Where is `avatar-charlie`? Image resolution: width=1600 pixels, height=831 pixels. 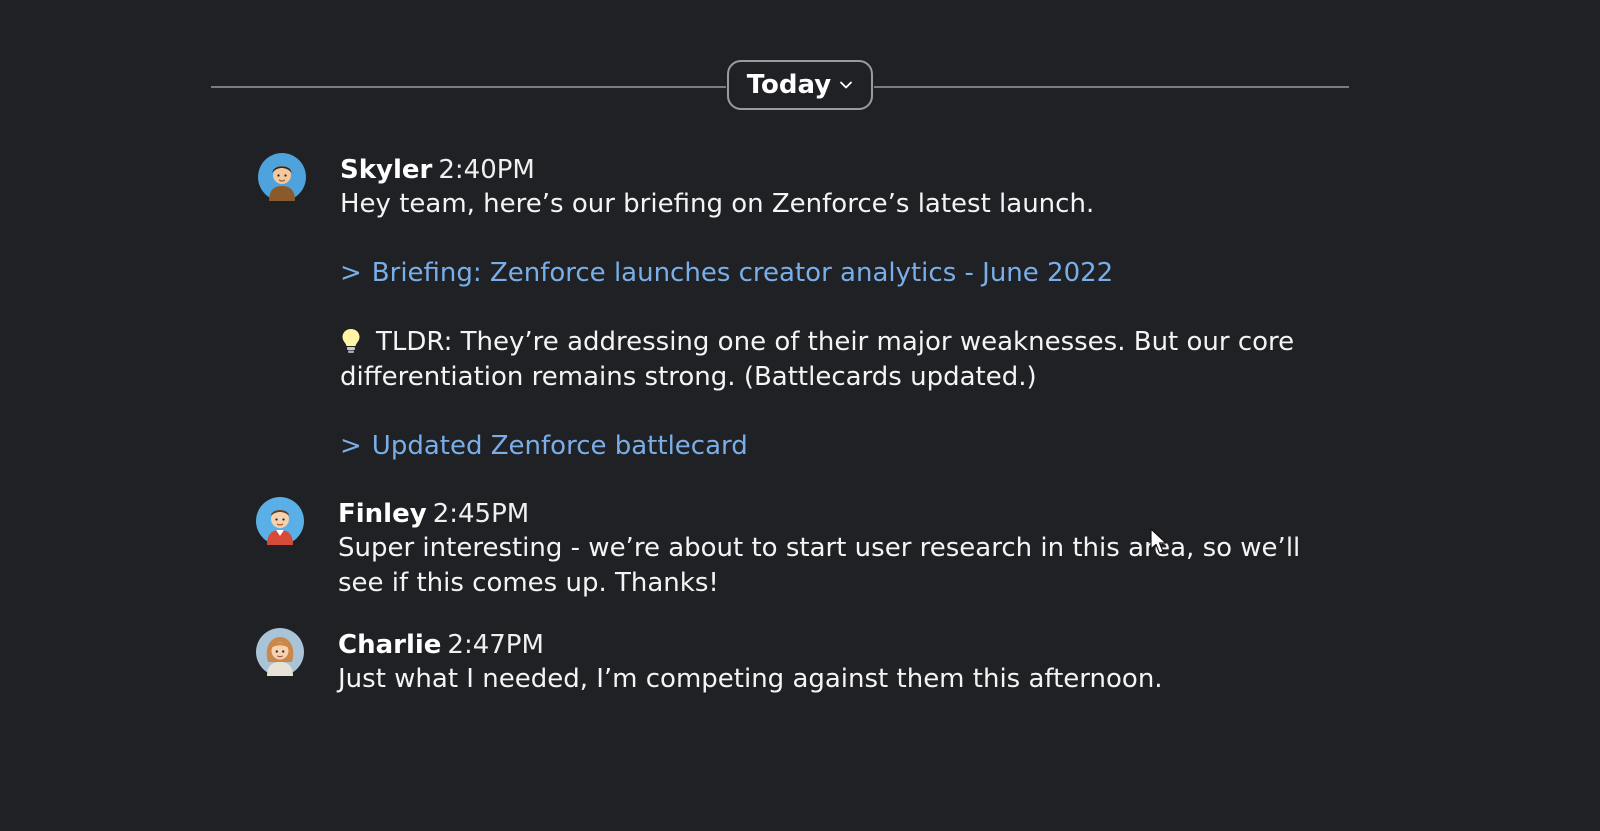 avatar-charlie is located at coordinates (280, 652).